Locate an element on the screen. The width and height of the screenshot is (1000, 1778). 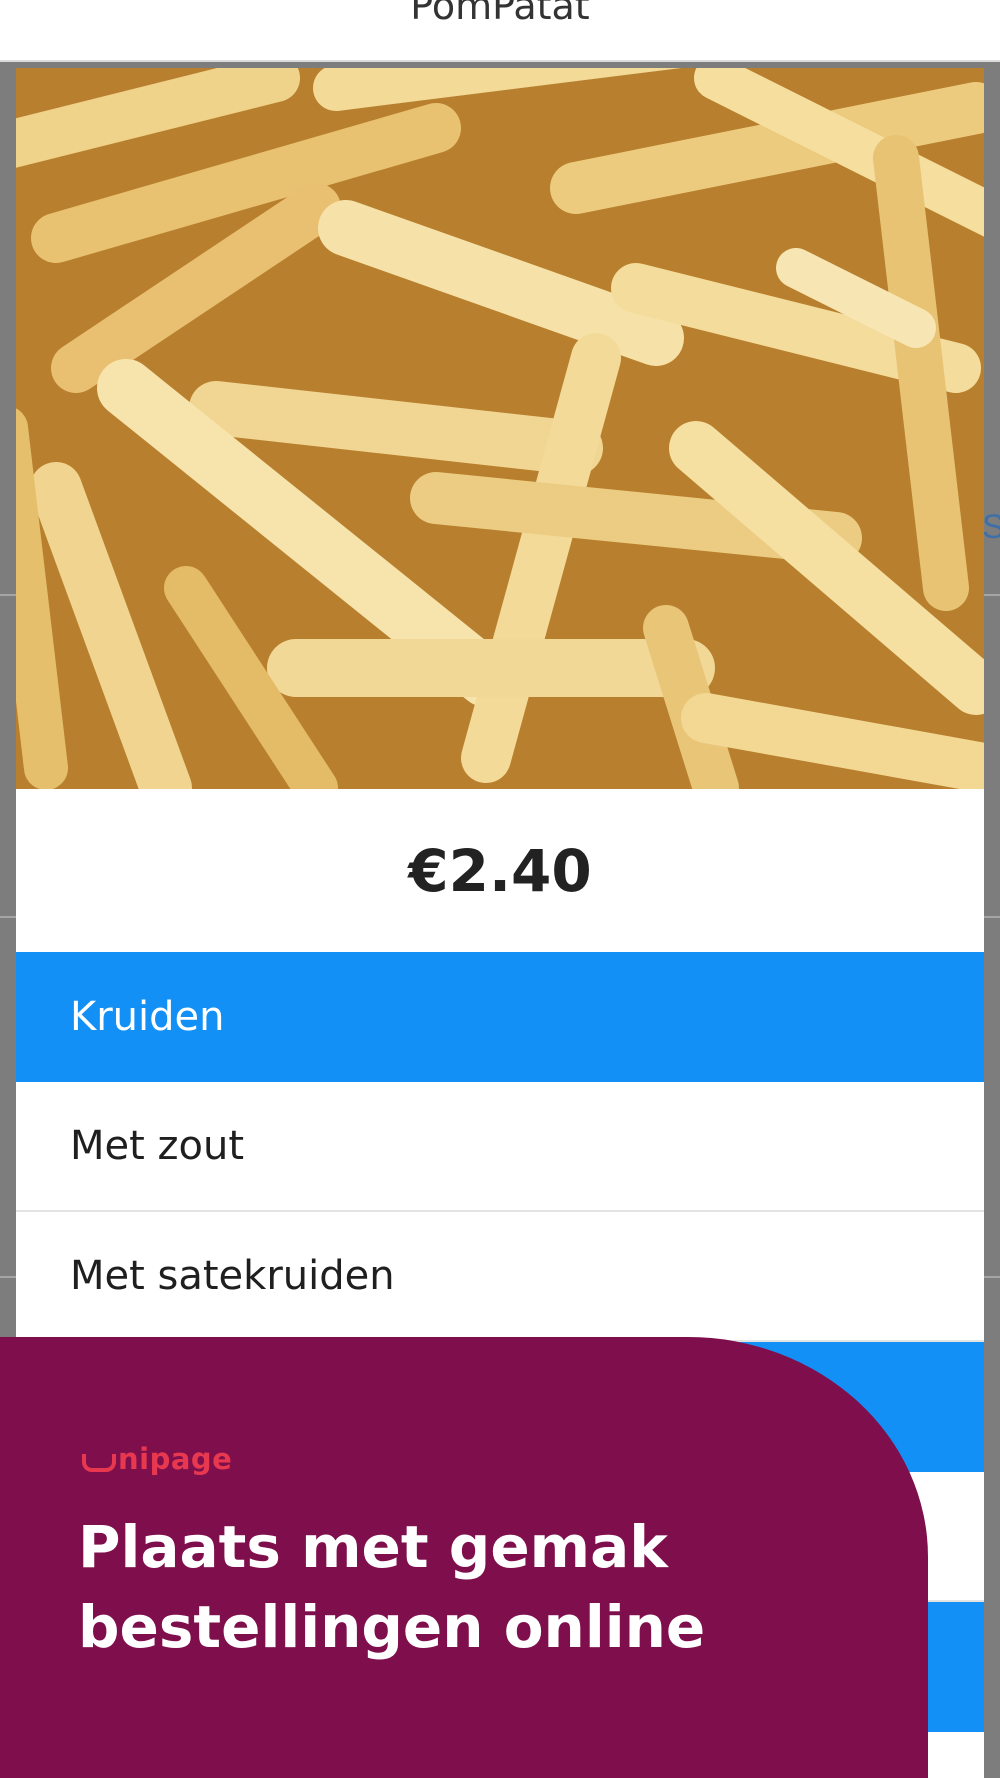
unipage-logo: nipage is located at coordinates (157, 1459).